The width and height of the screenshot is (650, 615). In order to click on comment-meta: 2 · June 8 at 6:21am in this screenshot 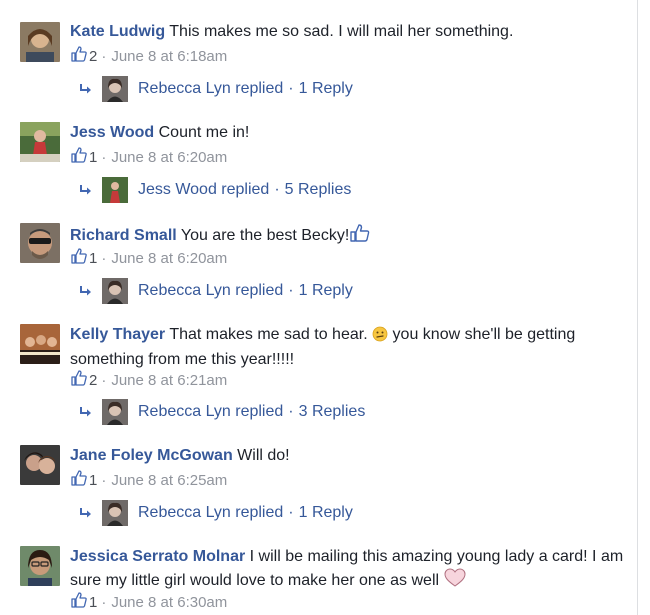, I will do `click(148, 381)`.